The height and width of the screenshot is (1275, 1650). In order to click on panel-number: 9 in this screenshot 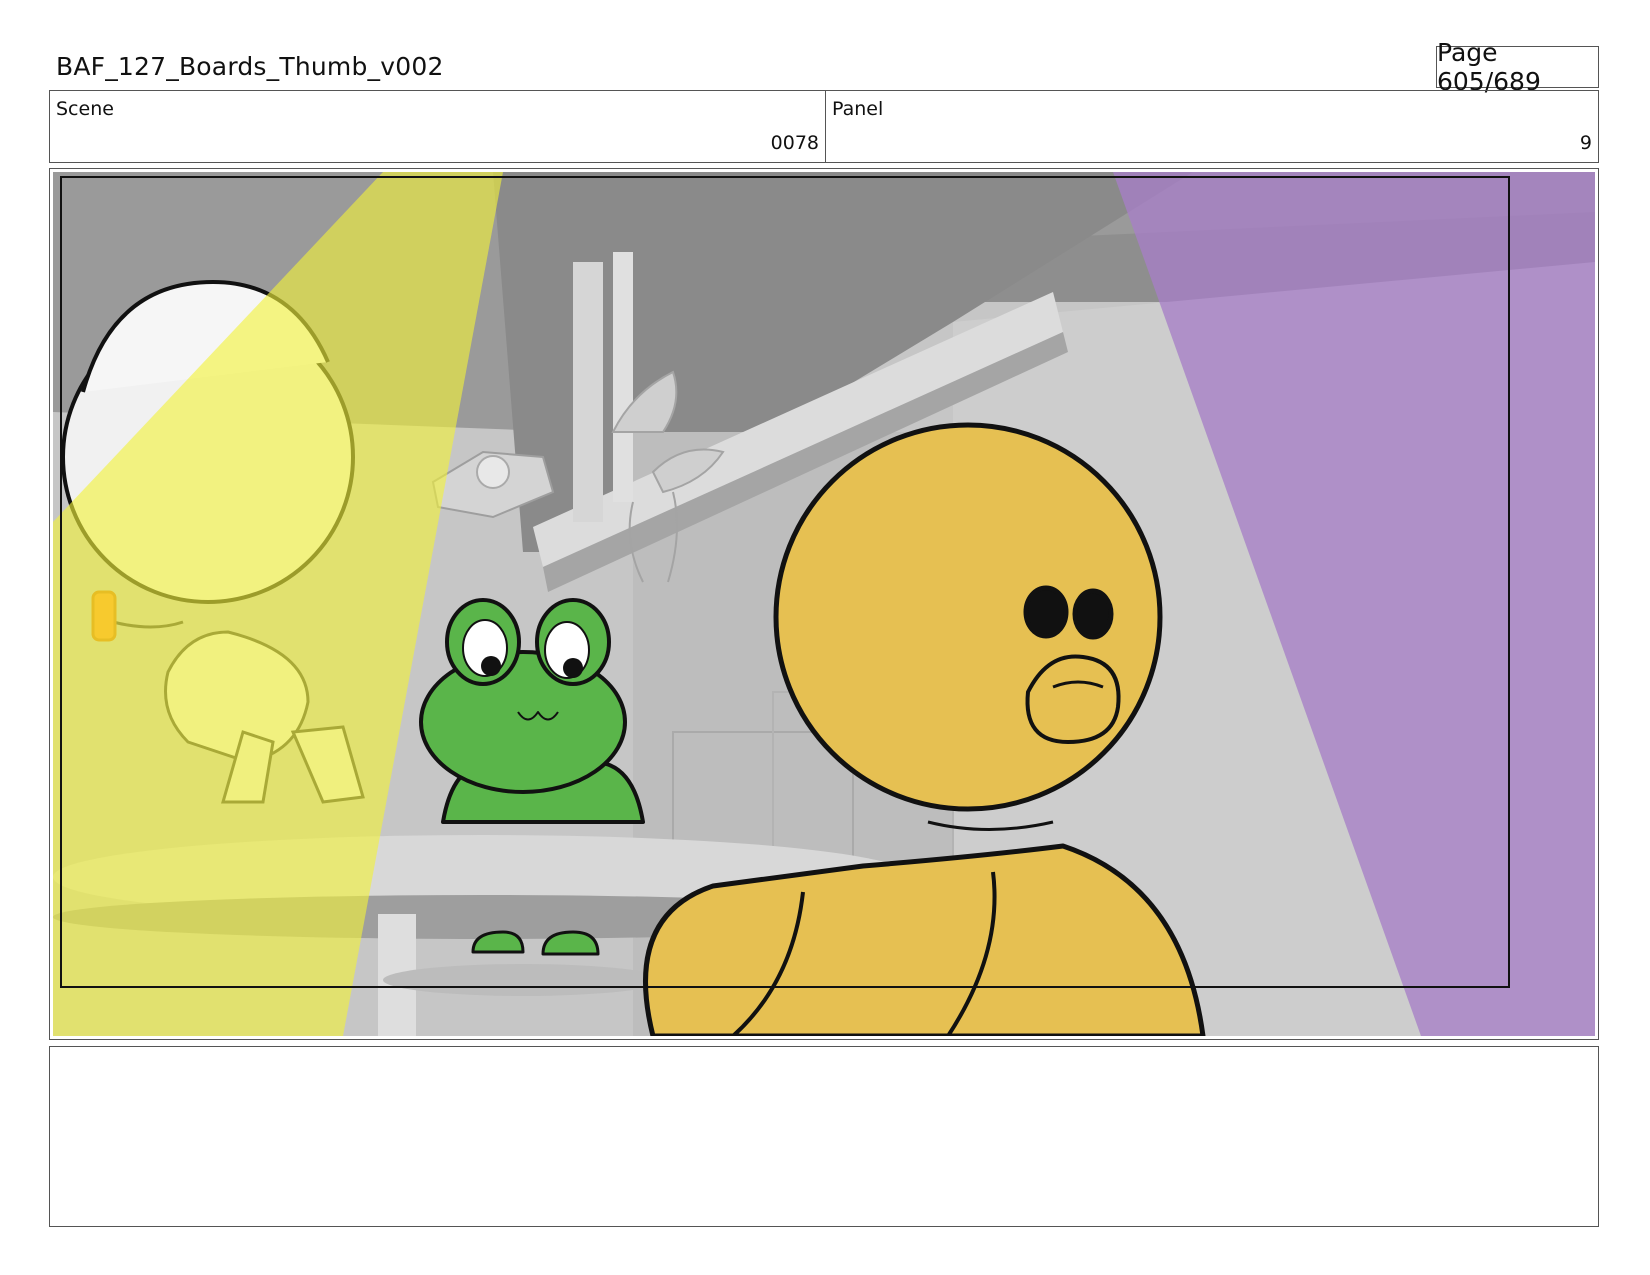, I will do `click(1585, 143)`.